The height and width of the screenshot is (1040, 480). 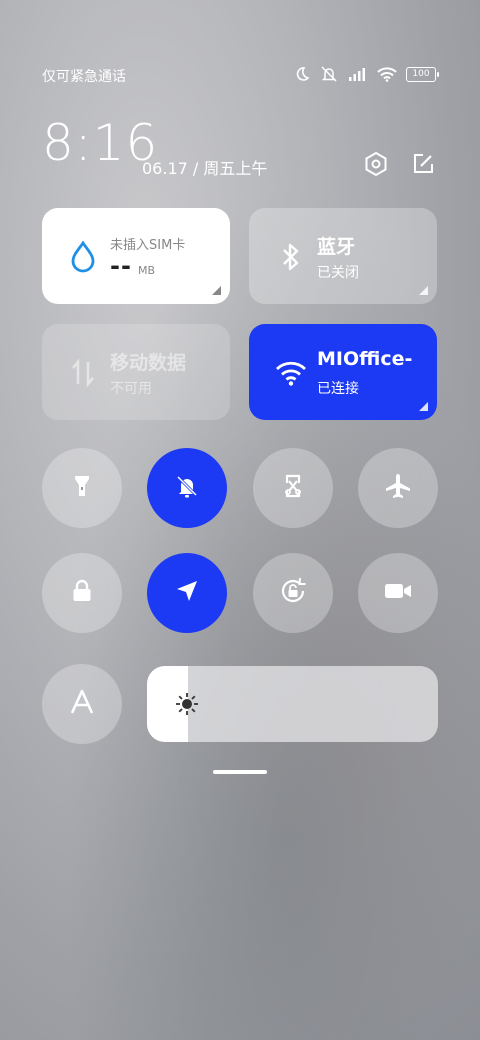 I want to click on sun-icon, so click(x=187, y=704).